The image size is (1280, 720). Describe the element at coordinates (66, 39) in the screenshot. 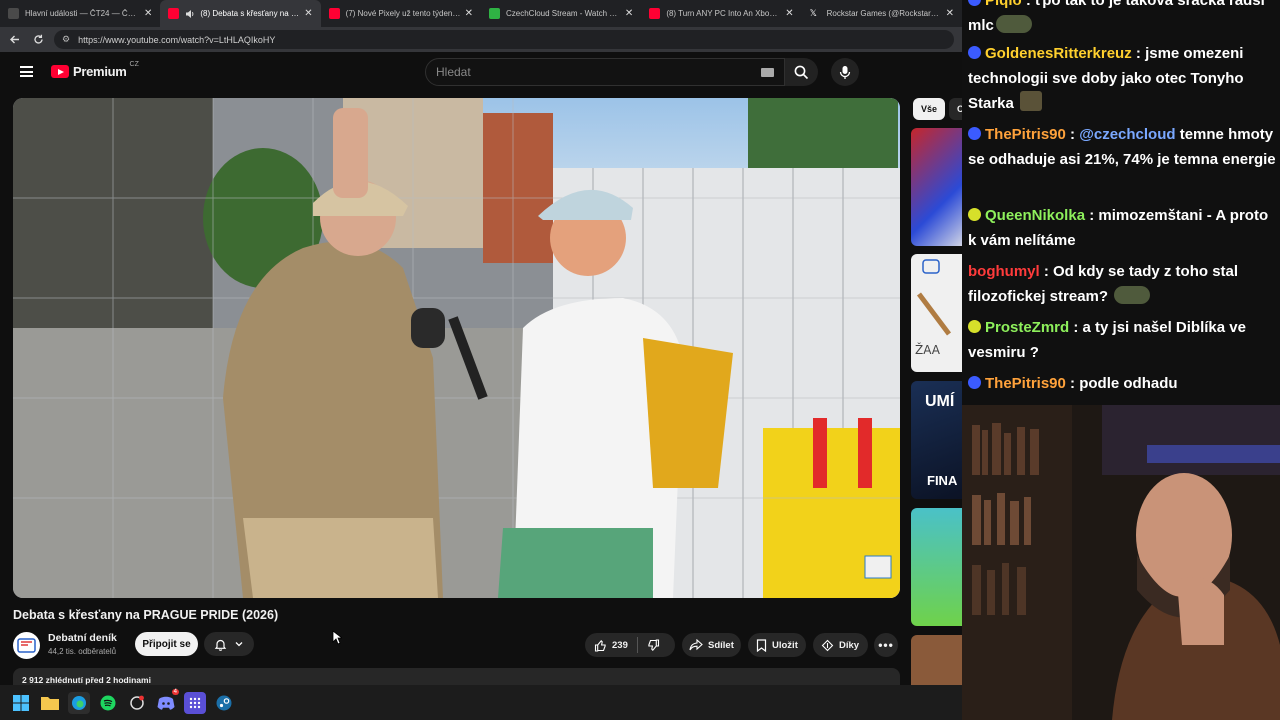

I see `site-info-icon: ⚙` at that location.